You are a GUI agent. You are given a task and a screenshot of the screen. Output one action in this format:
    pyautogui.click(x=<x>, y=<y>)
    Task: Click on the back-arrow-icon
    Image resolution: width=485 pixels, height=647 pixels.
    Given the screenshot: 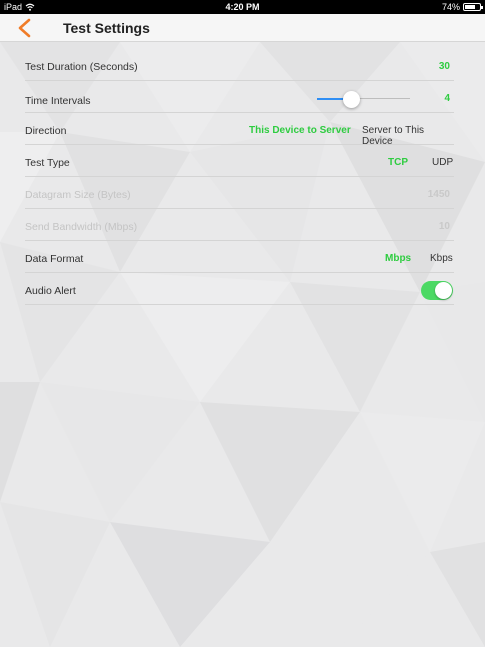 What is the action you would take?
    pyautogui.click(x=24, y=28)
    